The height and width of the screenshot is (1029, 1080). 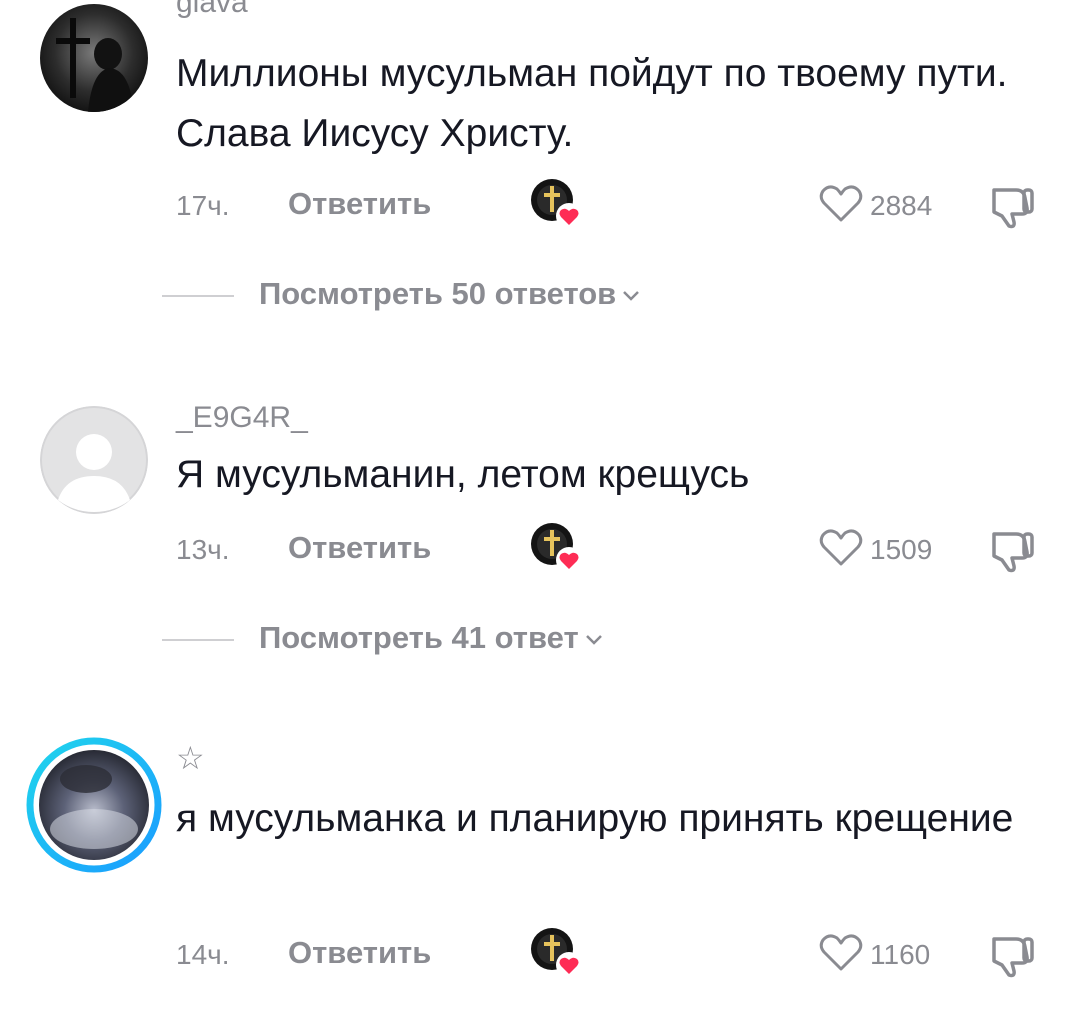 What do you see at coordinates (242, 418) in the screenshot?
I see `username: _E9G4R_` at bounding box center [242, 418].